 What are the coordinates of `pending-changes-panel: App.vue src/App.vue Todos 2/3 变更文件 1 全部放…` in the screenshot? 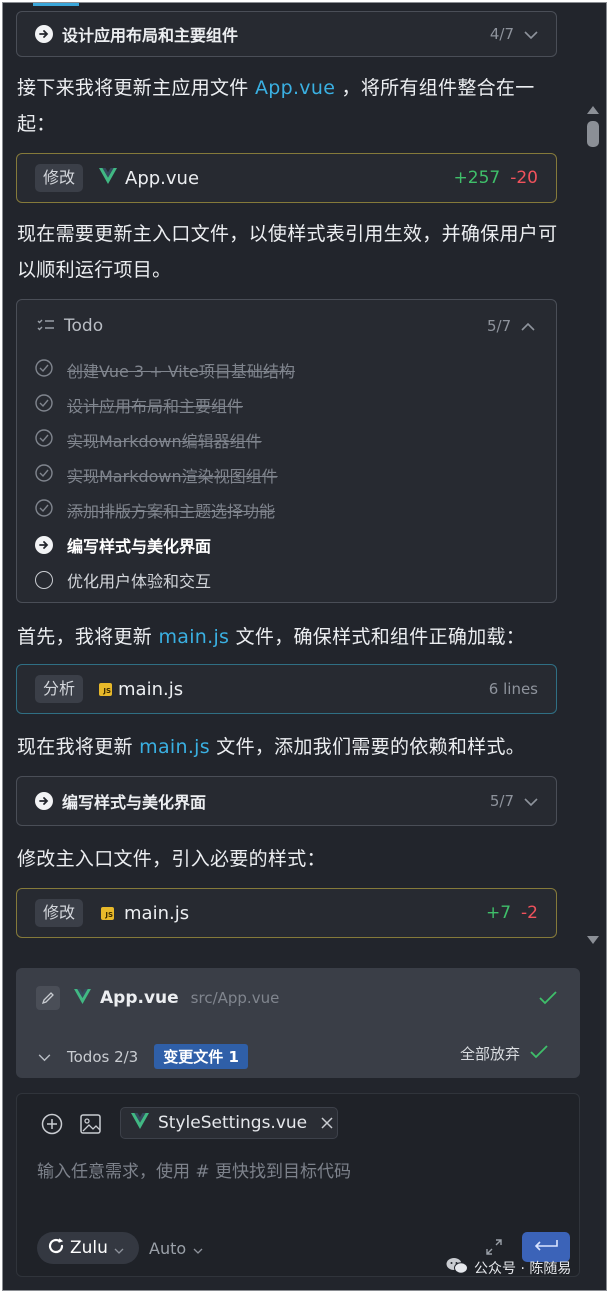 It's located at (298, 1023).